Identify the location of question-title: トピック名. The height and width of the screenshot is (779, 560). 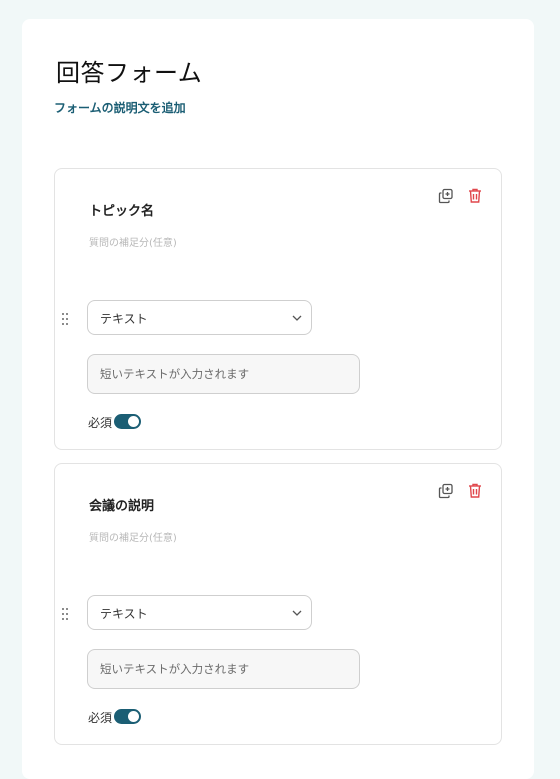
(121, 209).